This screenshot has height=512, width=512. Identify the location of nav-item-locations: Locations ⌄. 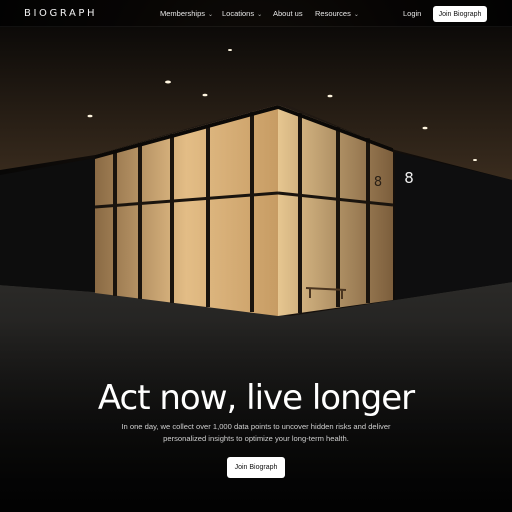
(242, 13).